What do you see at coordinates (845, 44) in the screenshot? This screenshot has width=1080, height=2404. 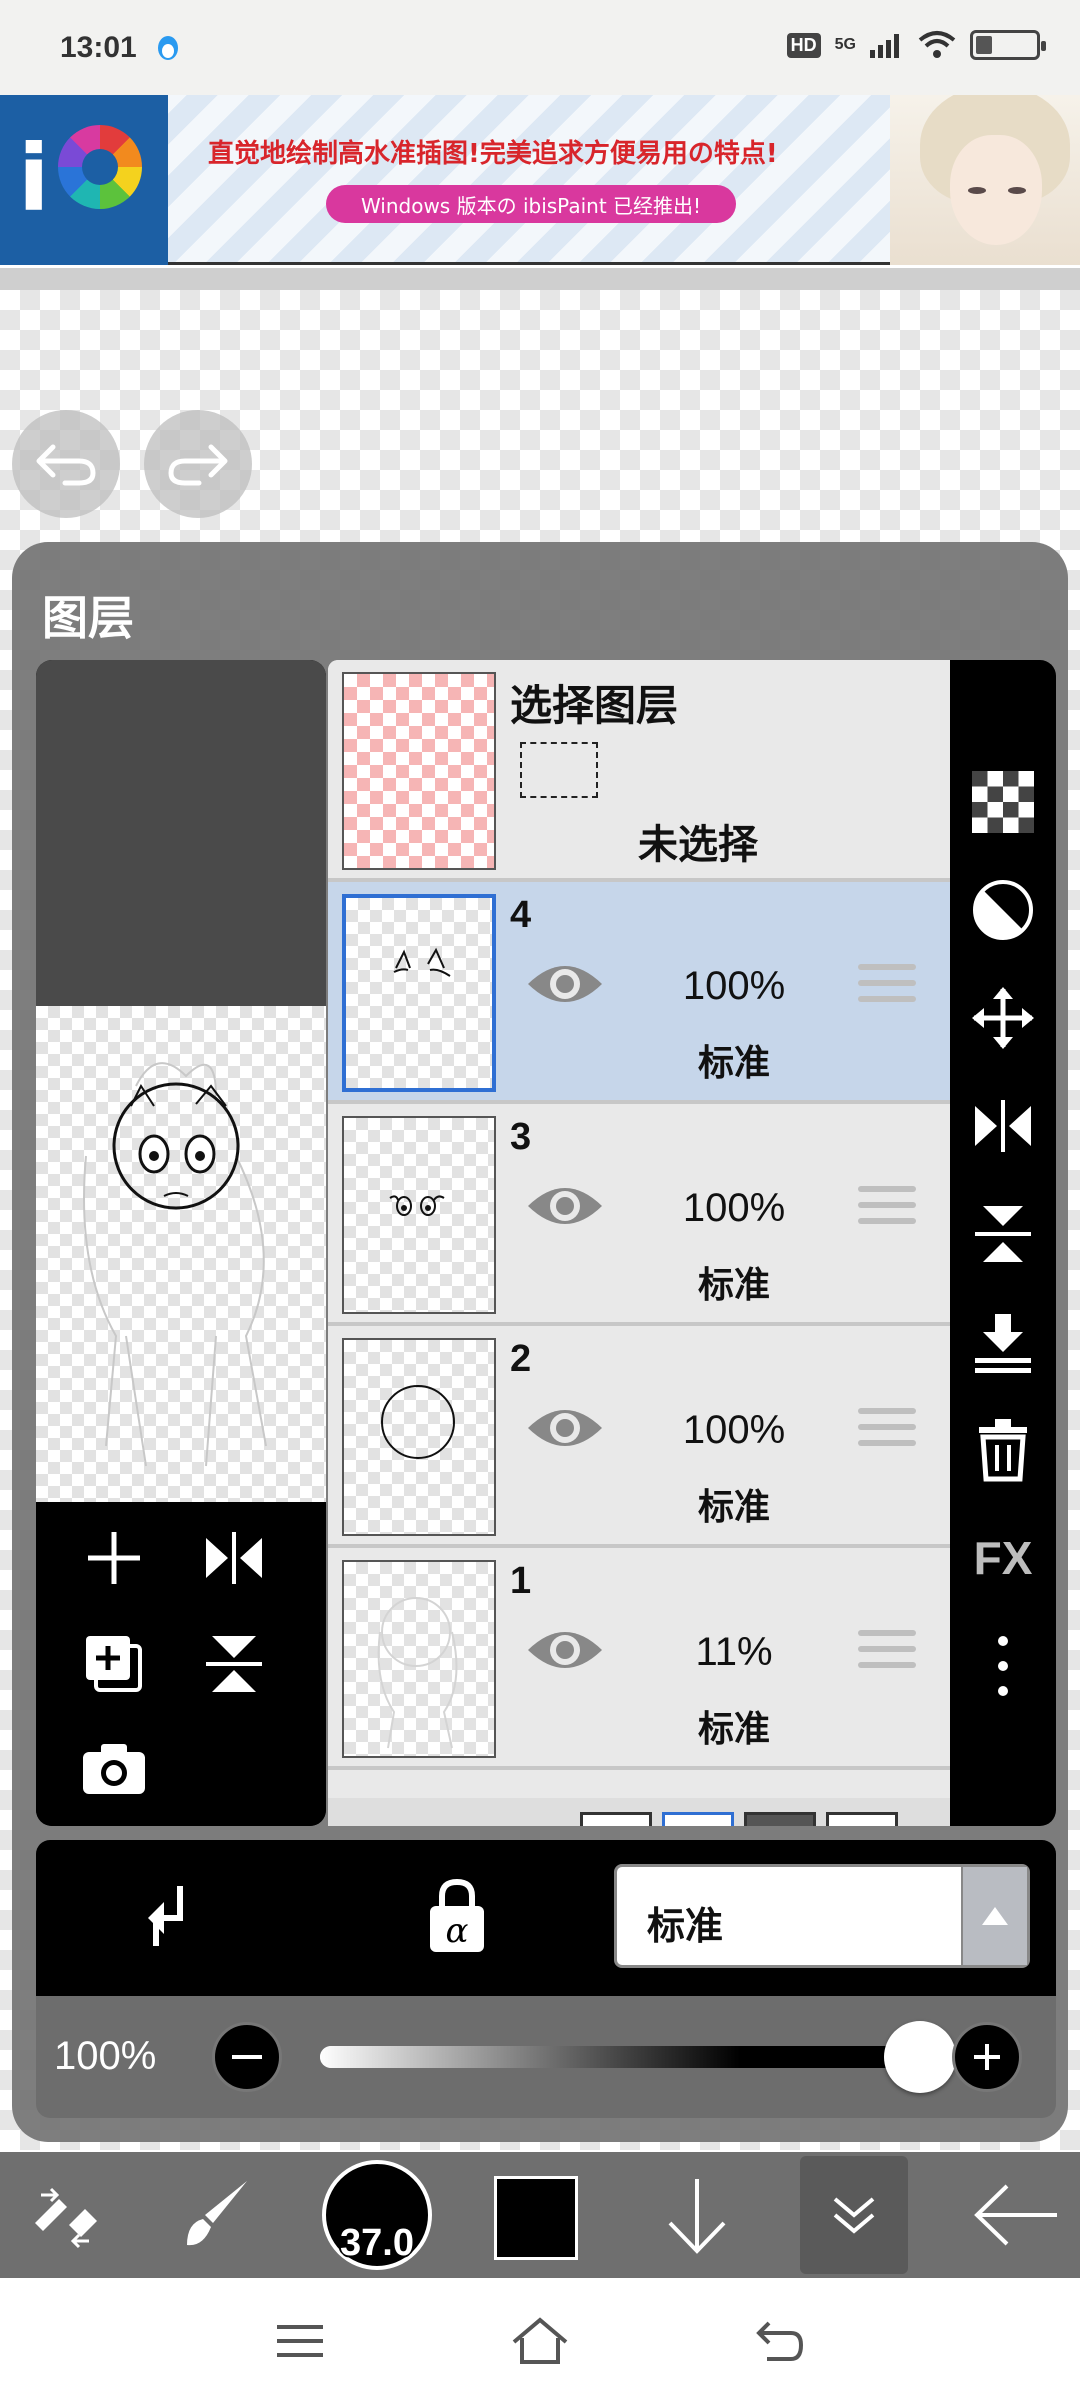 I see `network-type: 5G` at bounding box center [845, 44].